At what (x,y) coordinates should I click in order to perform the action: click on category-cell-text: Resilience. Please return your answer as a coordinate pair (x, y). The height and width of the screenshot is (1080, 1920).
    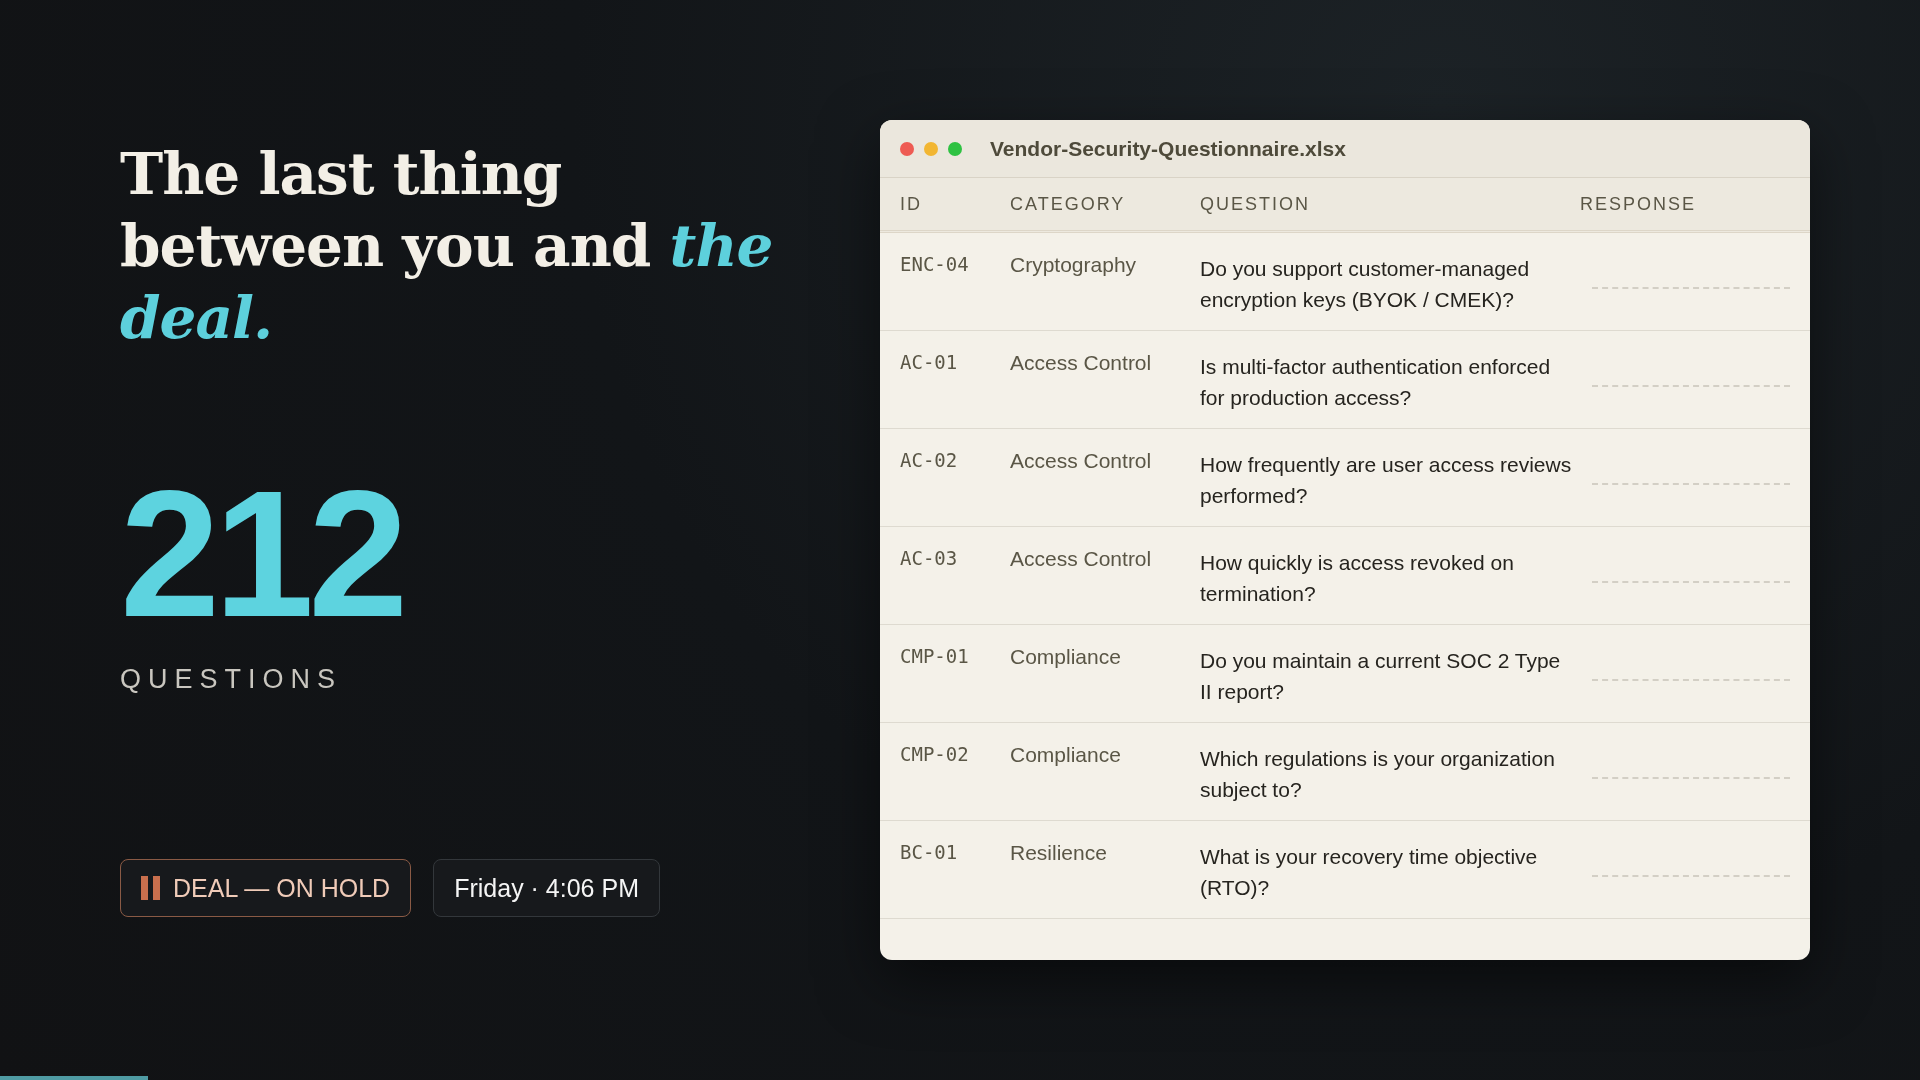
    Looking at the image, I should click on (1059, 853).